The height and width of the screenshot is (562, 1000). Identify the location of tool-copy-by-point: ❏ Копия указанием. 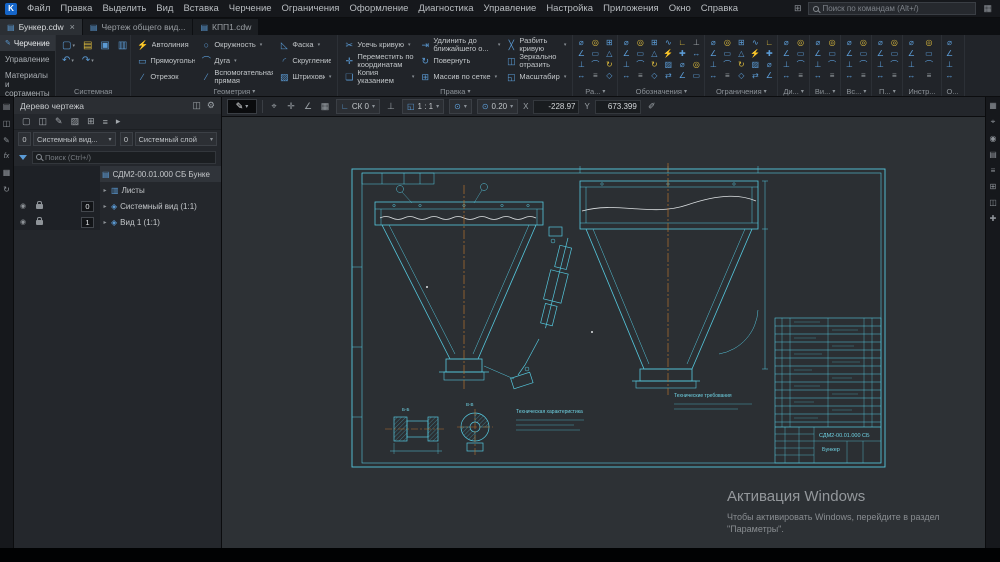
(379, 77).